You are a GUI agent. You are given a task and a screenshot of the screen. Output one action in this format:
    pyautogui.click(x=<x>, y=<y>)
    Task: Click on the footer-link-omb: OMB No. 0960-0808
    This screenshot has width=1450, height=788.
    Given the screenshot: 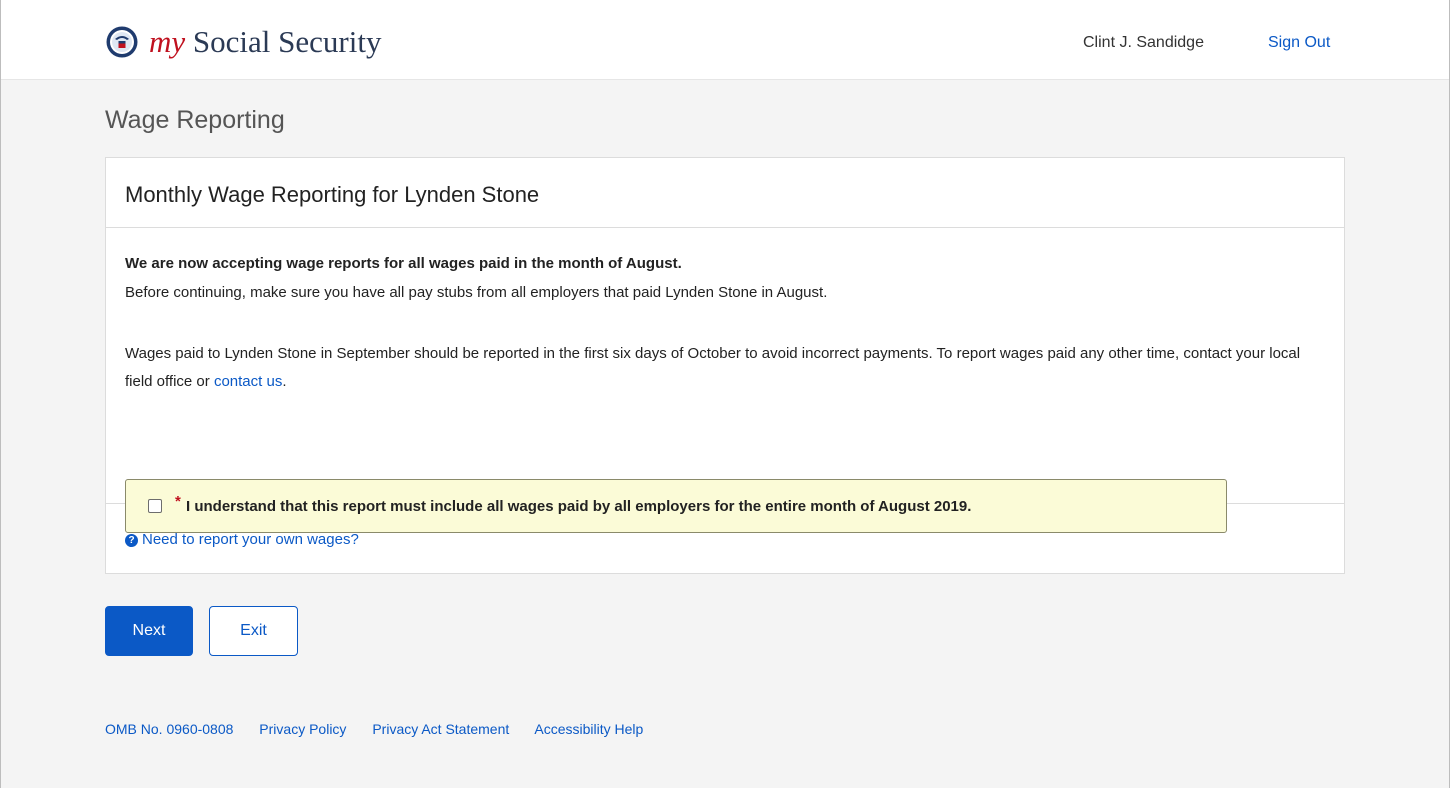 What is the action you would take?
    pyautogui.click(x=169, y=729)
    